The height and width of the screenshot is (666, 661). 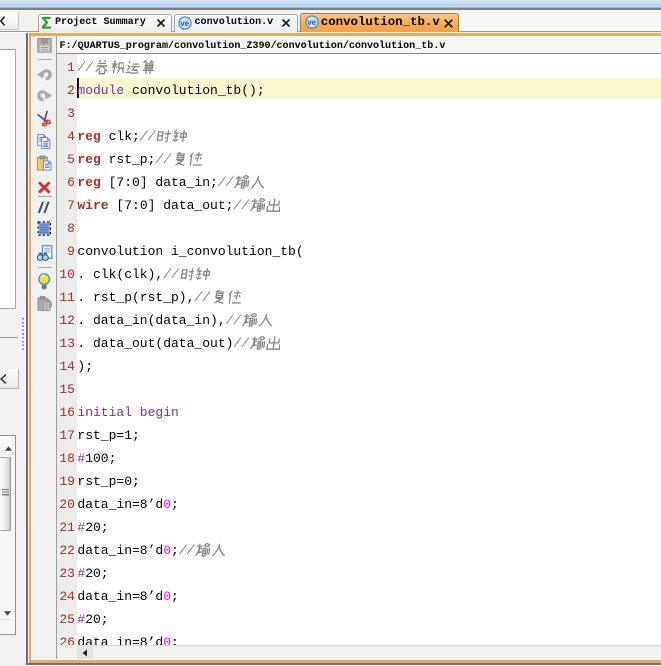 What do you see at coordinates (47, 23) in the screenshot?
I see `svg-text: Σ` at bounding box center [47, 23].